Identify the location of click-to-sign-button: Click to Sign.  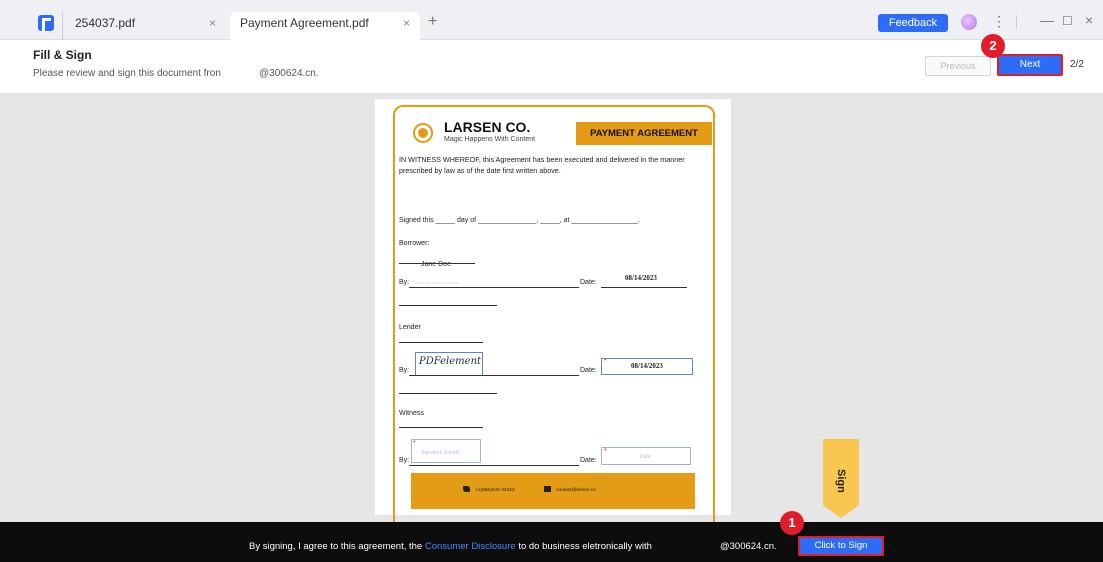
(841, 546).